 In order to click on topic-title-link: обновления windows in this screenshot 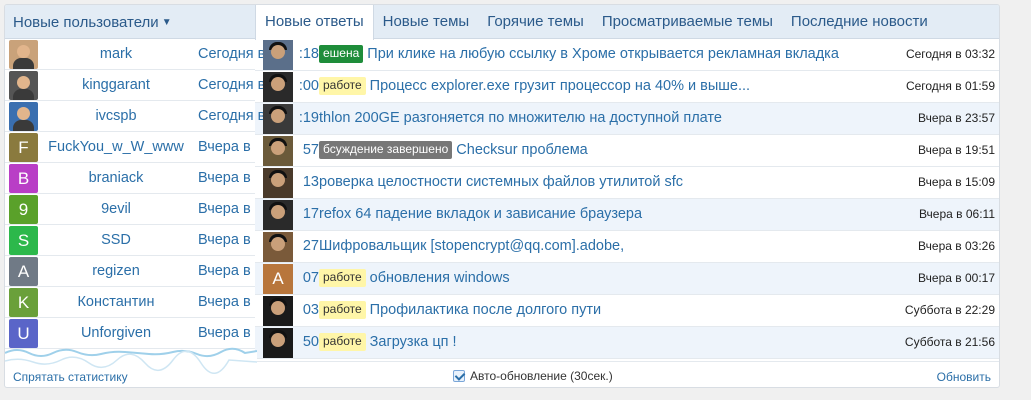, I will do `click(440, 278)`.